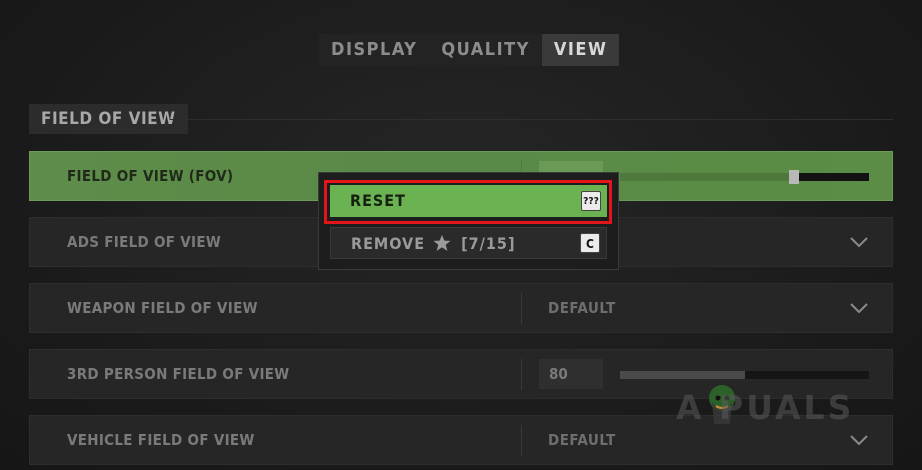 The height and width of the screenshot is (470, 922). Describe the element at coordinates (442, 242) in the screenshot. I see `star-icon` at that location.